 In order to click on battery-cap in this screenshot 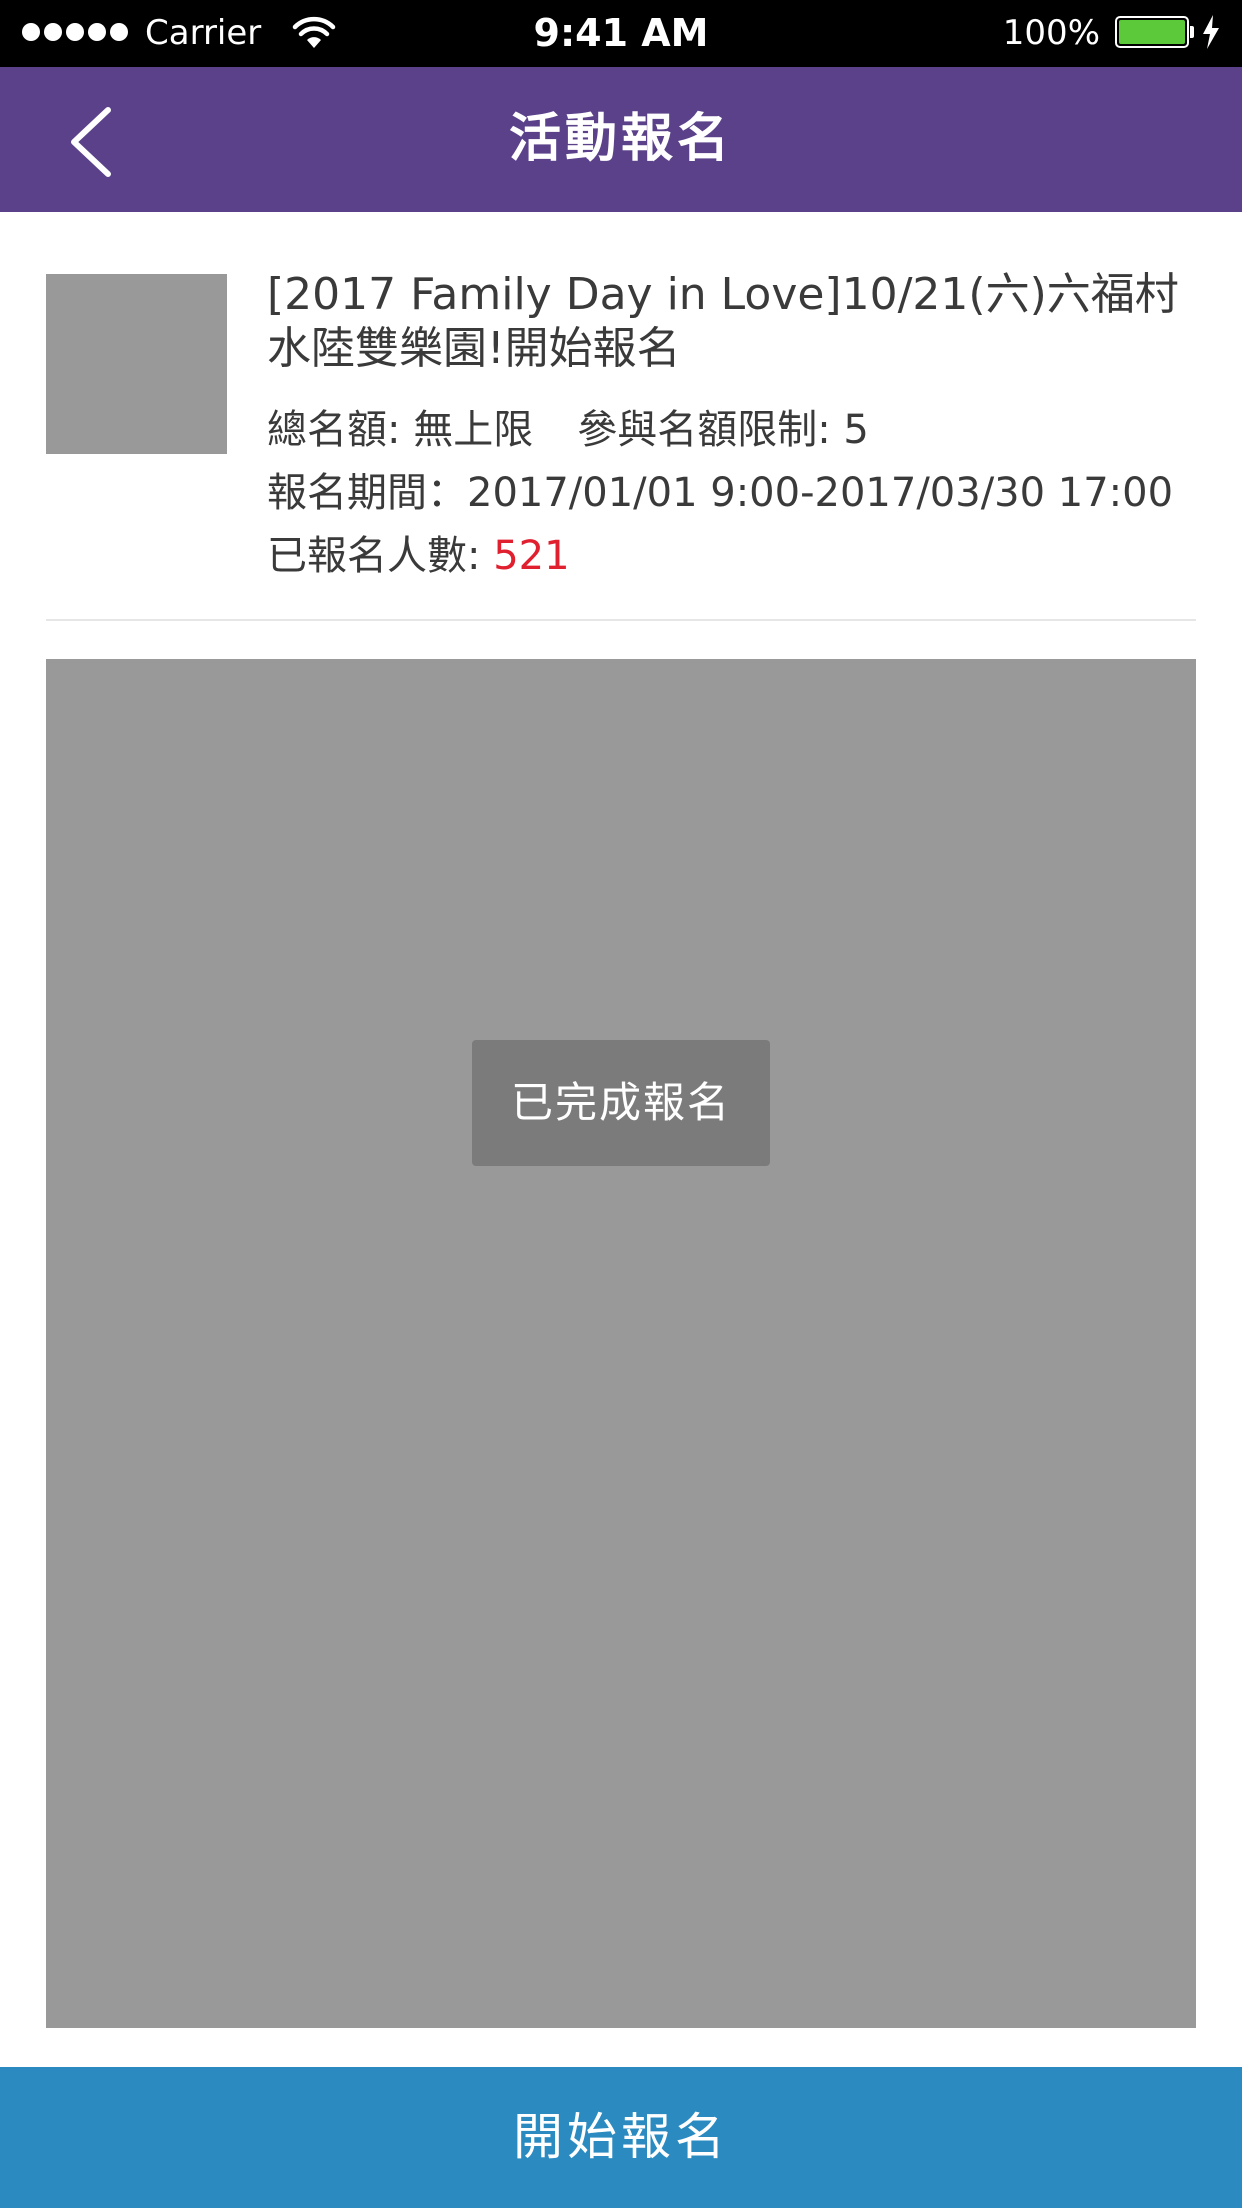, I will do `click(1192, 32)`.